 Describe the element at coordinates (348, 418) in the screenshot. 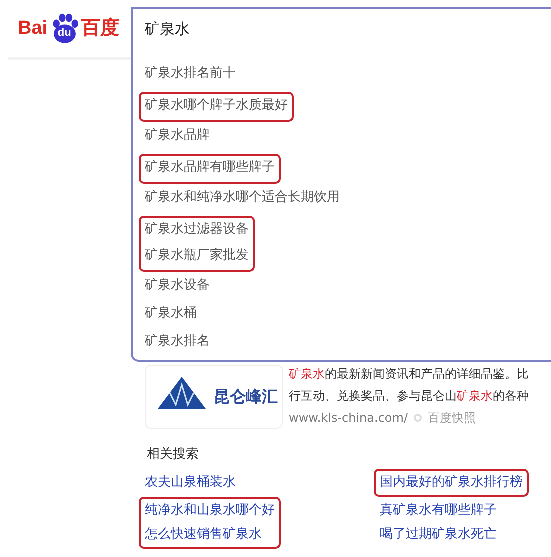

I see `result-url: www.kls-china.com/` at that location.